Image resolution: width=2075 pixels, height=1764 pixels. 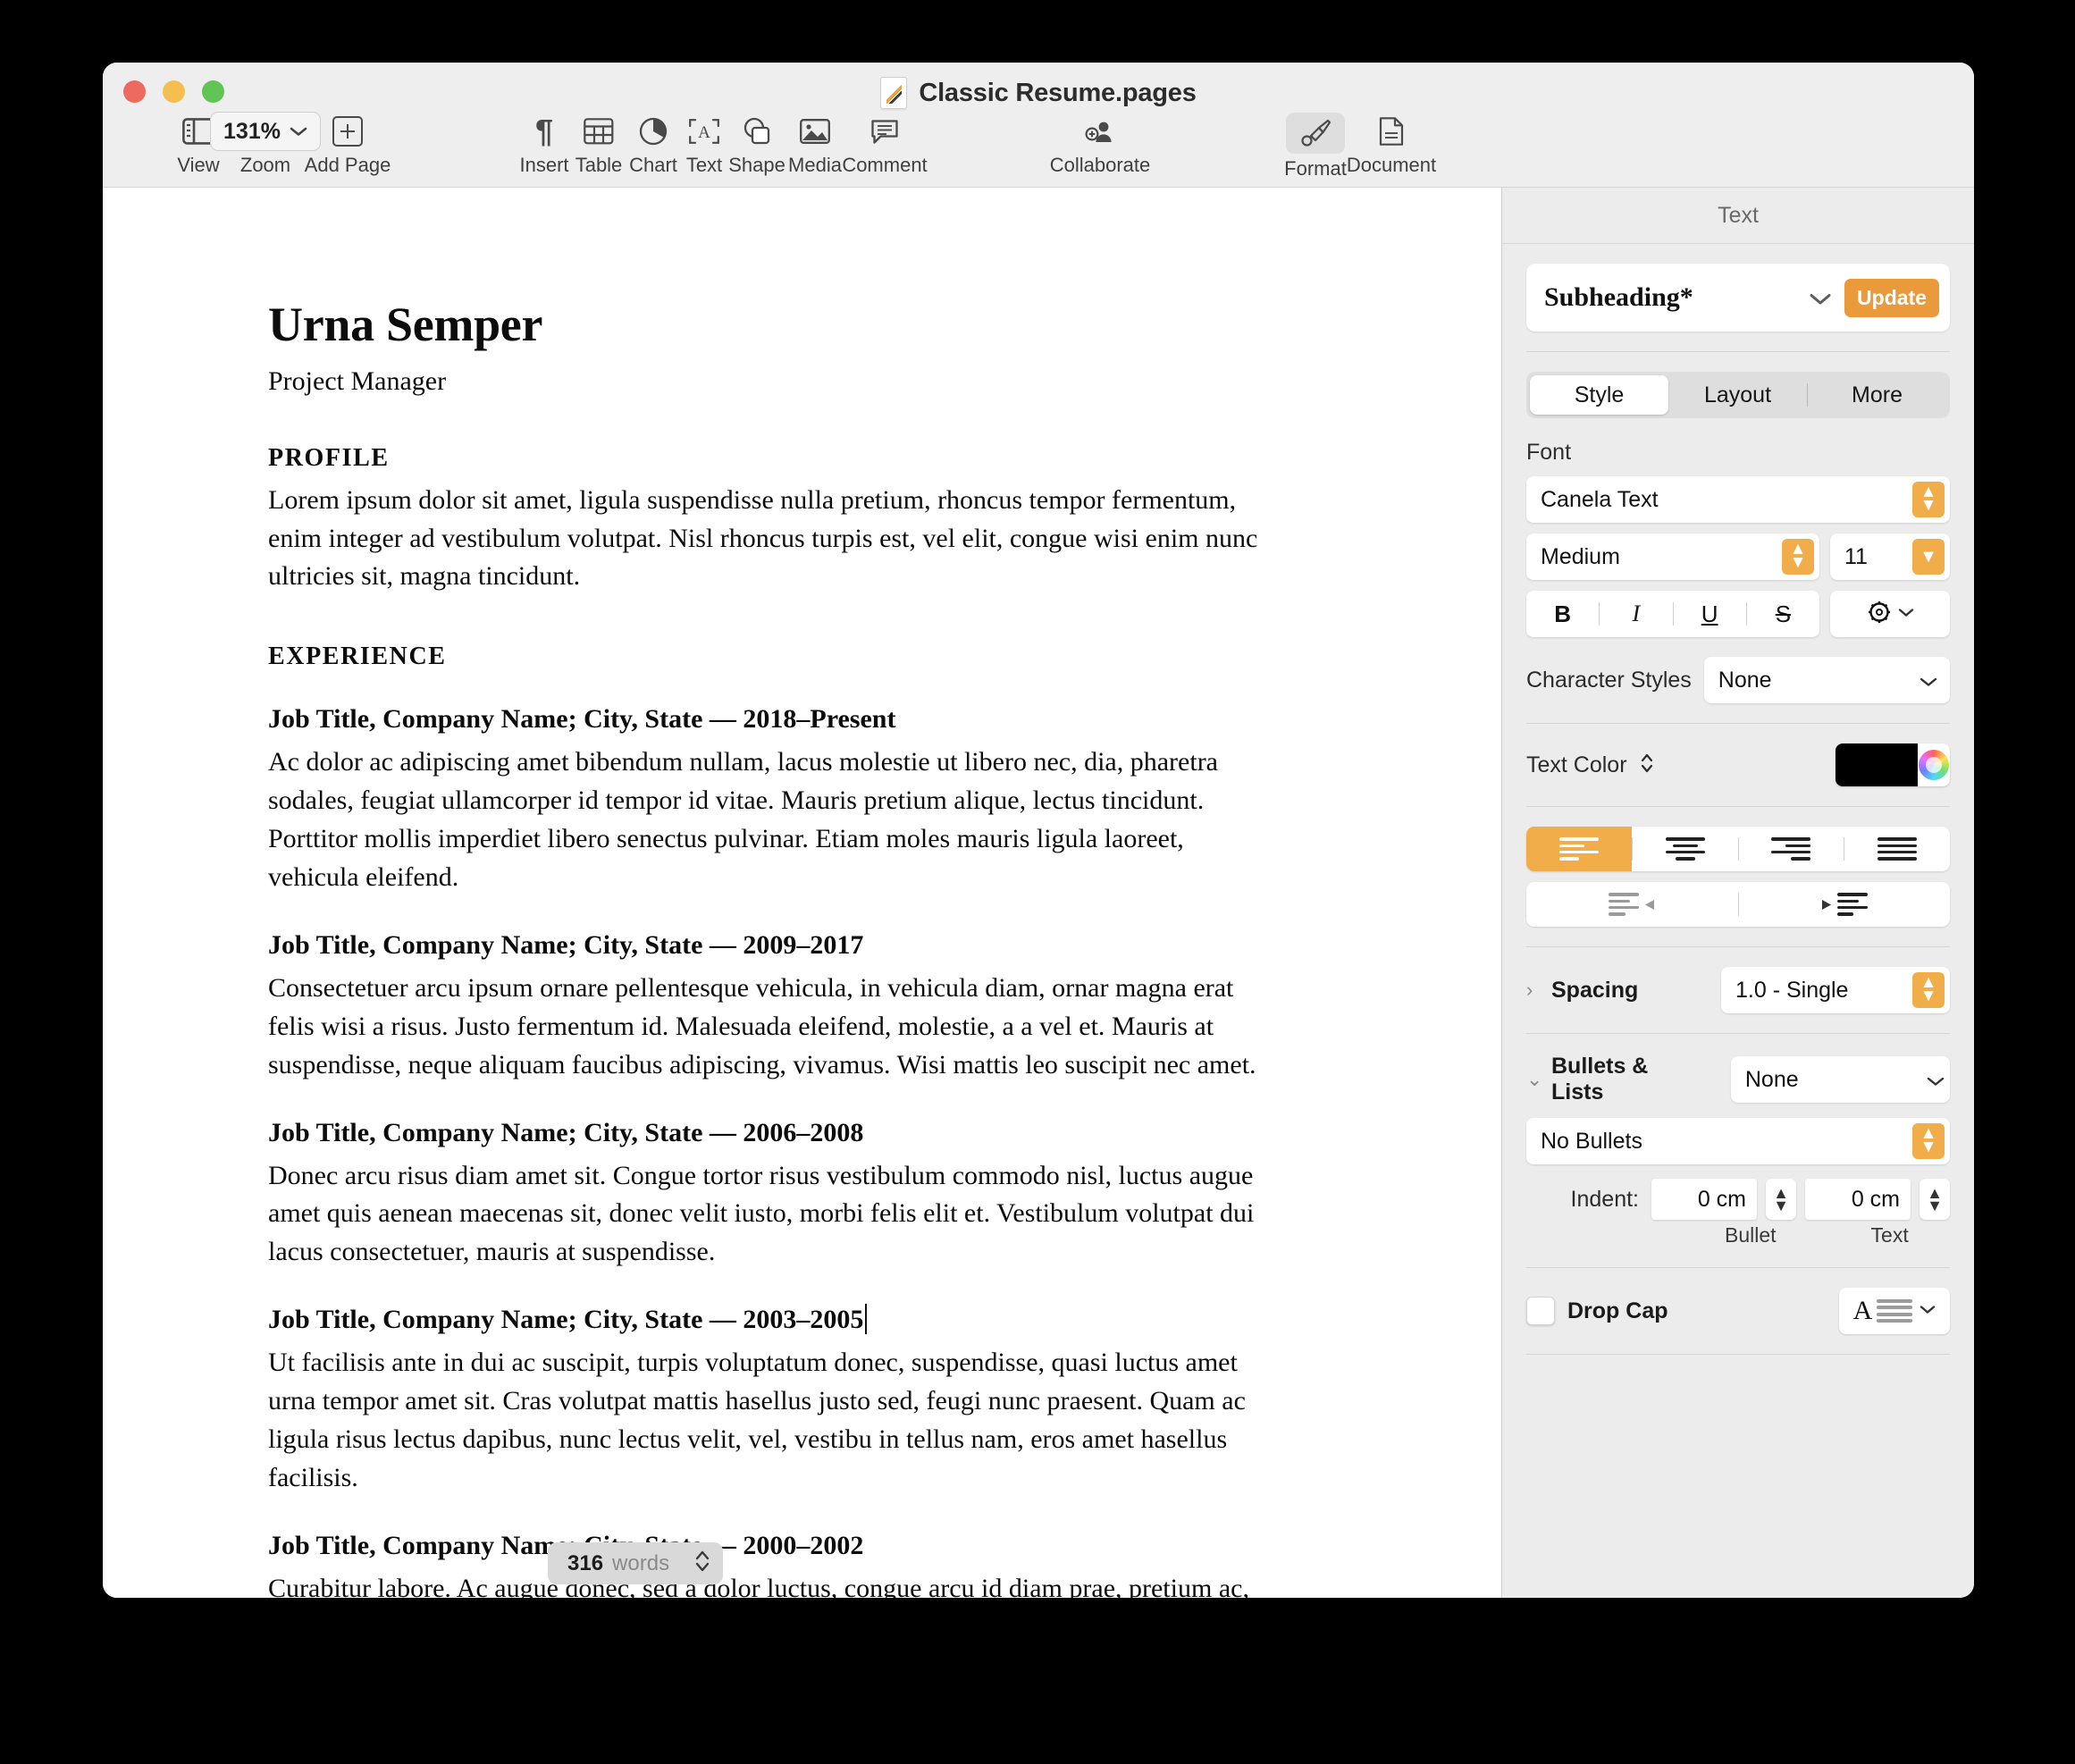 What do you see at coordinates (174, 91) in the screenshot?
I see `minimize-window-button` at bounding box center [174, 91].